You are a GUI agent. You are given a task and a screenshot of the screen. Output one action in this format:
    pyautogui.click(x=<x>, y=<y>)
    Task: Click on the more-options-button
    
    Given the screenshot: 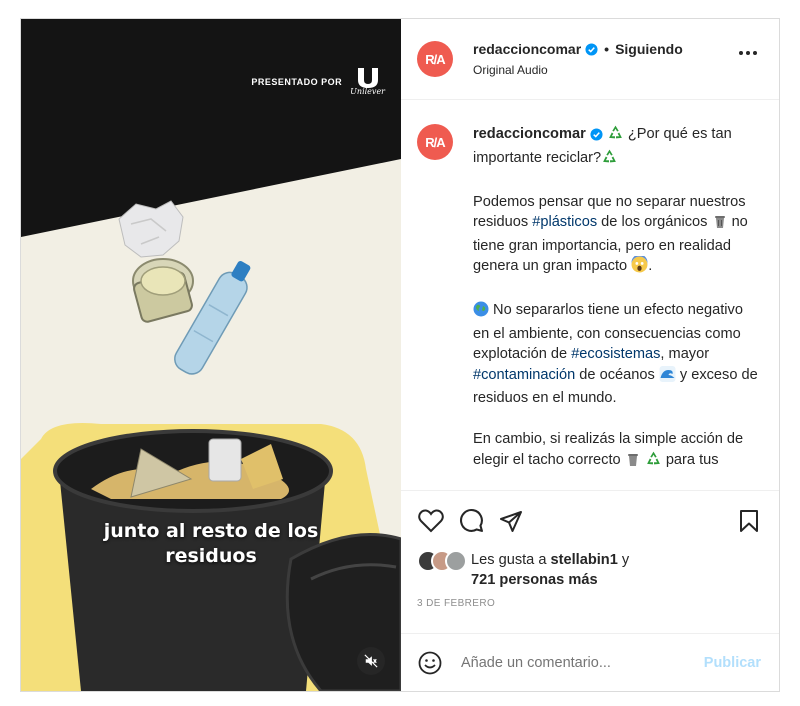 What is the action you would take?
    pyautogui.click(x=748, y=53)
    